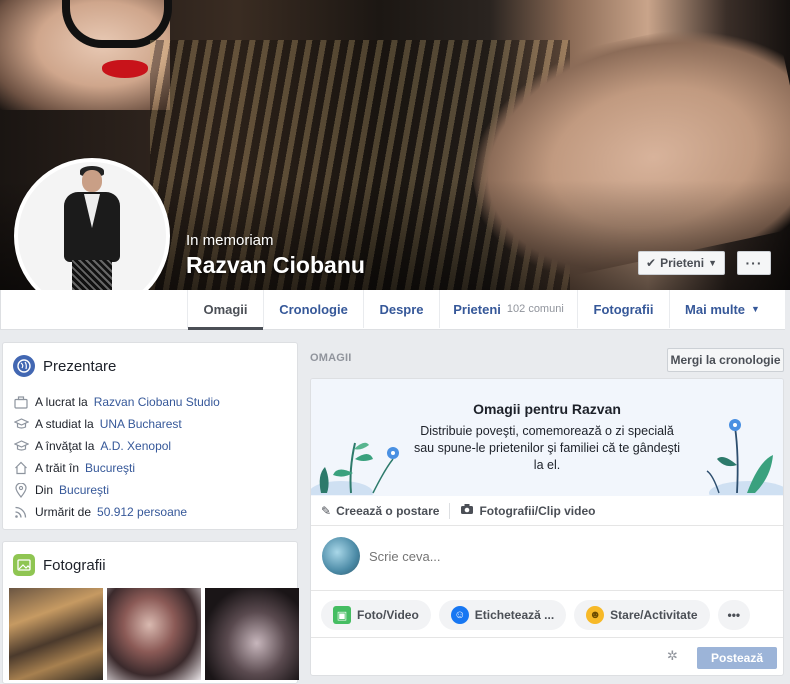  Describe the element at coordinates (654, 615) in the screenshot. I see `action-label: Stare/Activitate` at that location.